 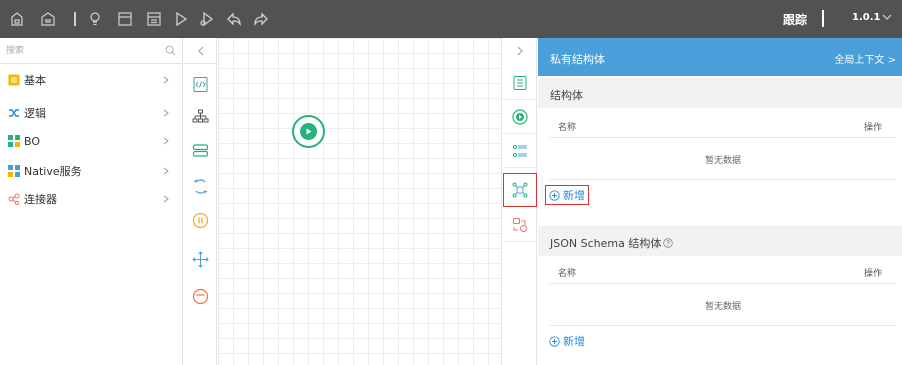 What do you see at coordinates (14, 113) in the screenshot?
I see `logic-icon` at bounding box center [14, 113].